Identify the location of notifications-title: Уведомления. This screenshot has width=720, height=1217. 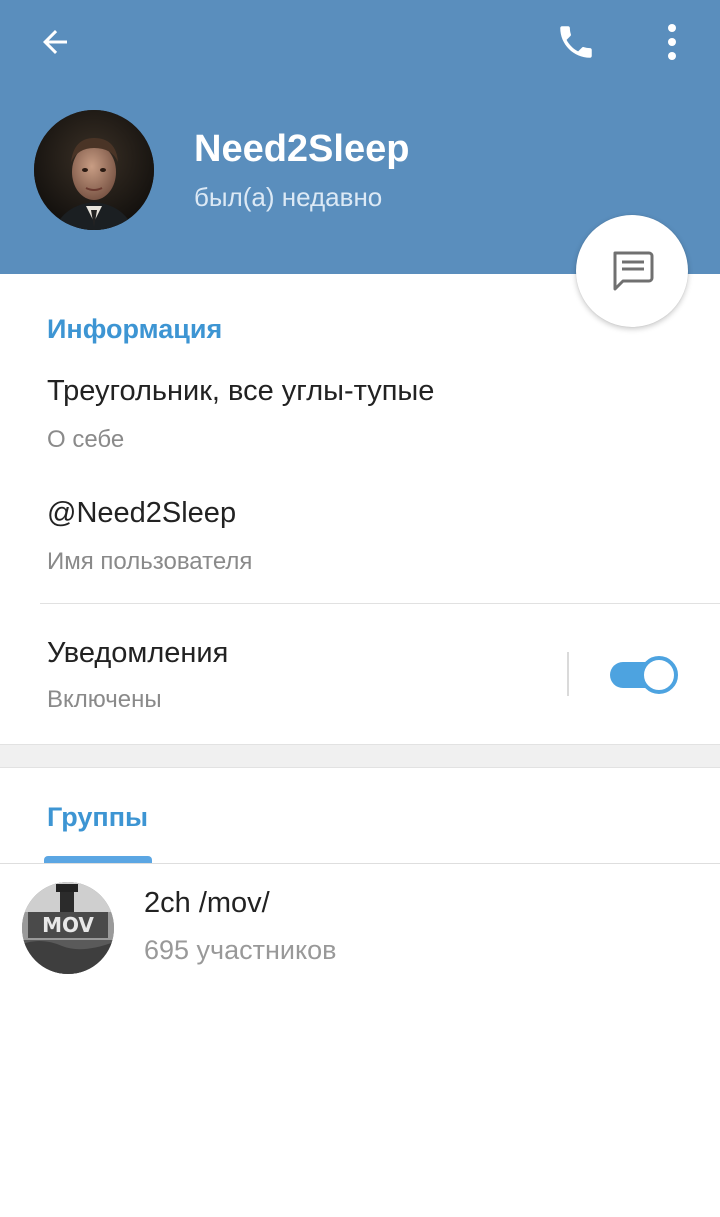
(138, 653).